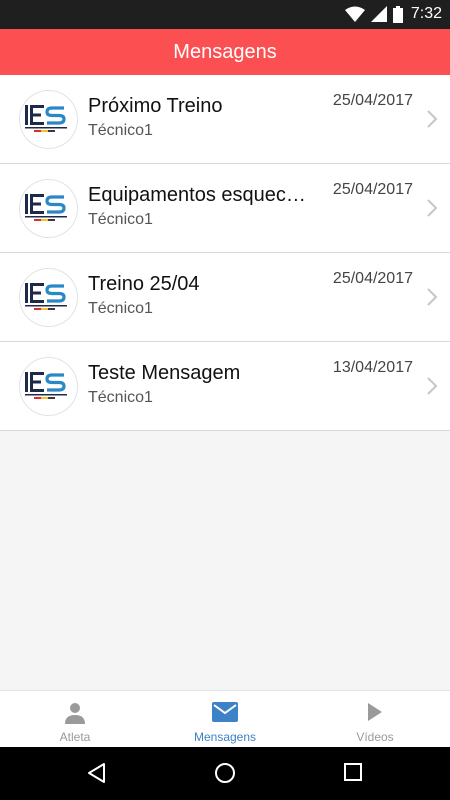 This screenshot has width=450, height=800. What do you see at coordinates (225, 297) in the screenshot?
I see `message-row: Treino 25/04 Técnico1 25/04/2017` at bounding box center [225, 297].